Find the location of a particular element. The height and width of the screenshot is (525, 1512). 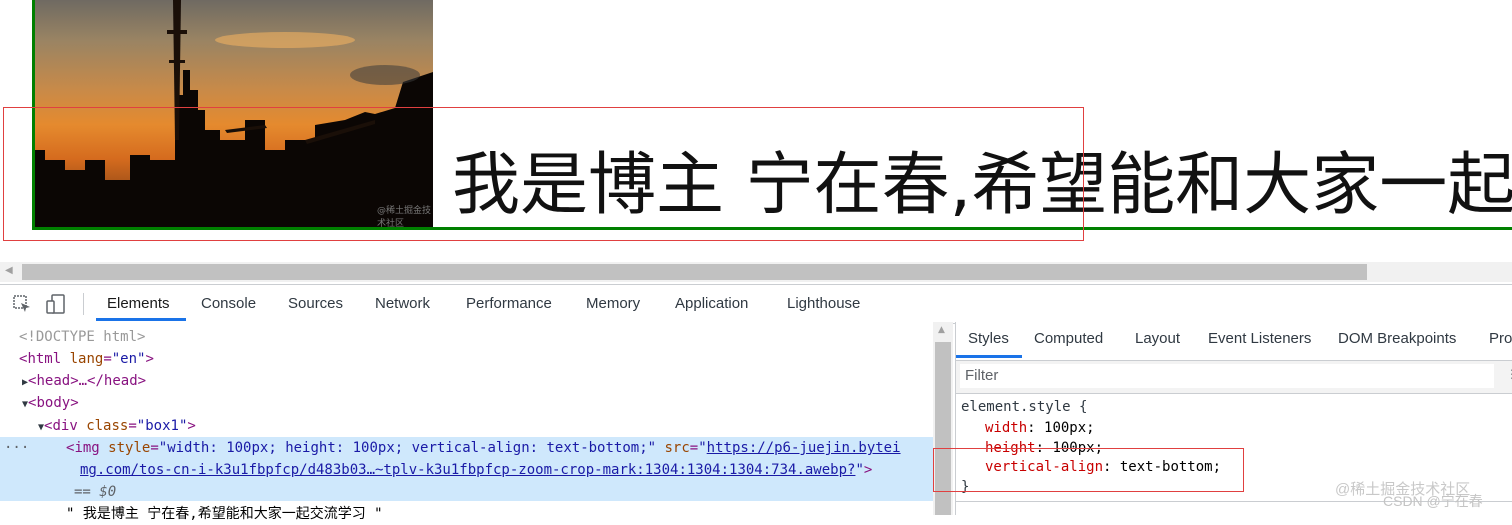

horizontal-scrollbar-thumb is located at coordinates (694, 272).